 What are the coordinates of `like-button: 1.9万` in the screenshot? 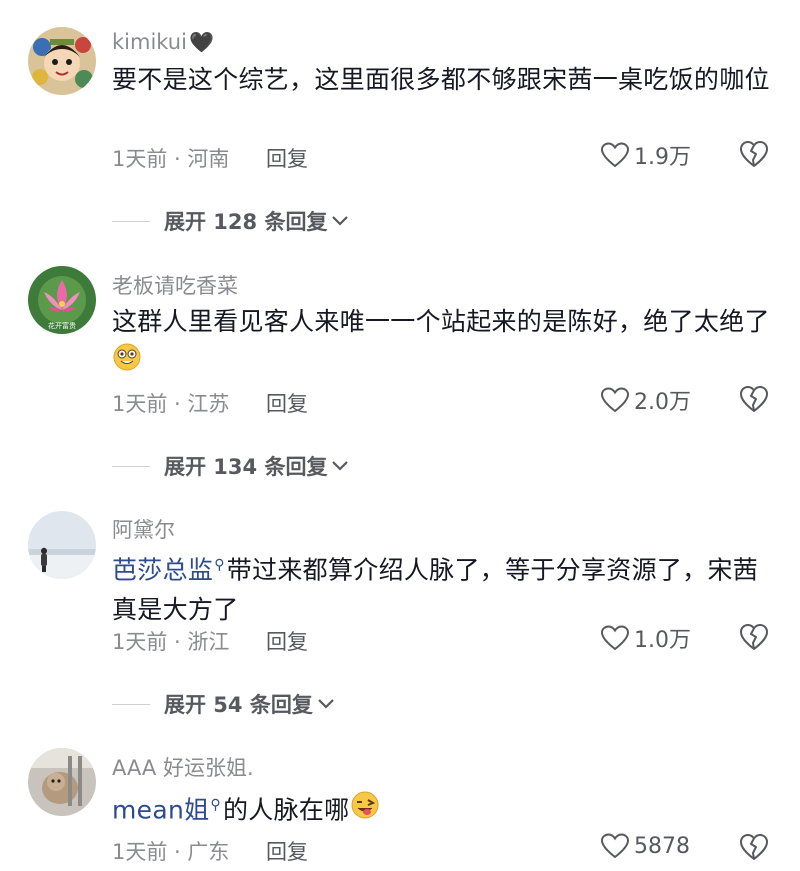 It's located at (645, 155).